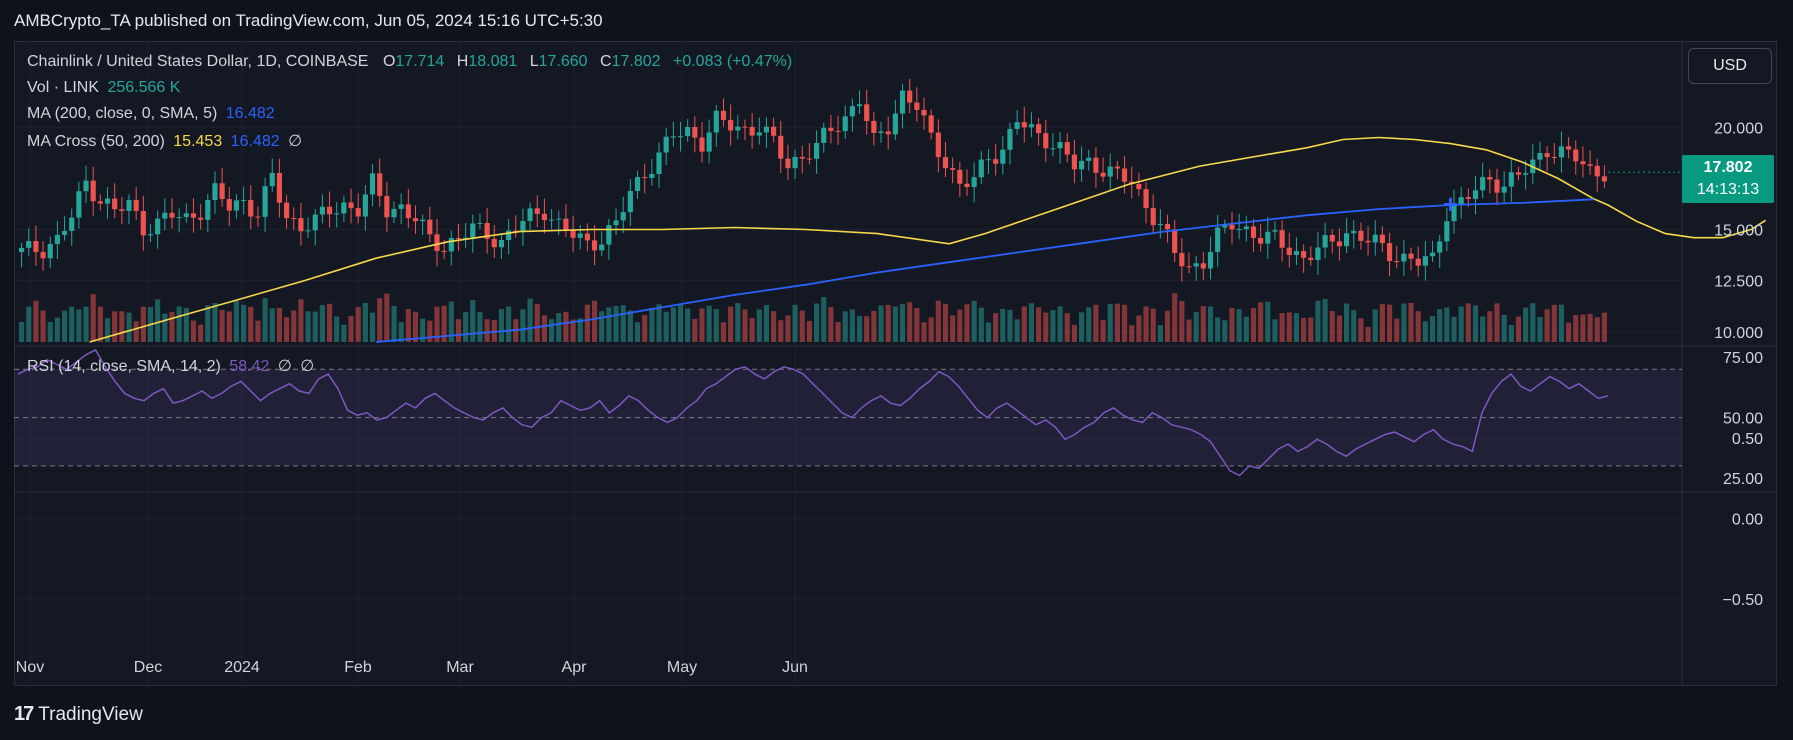 The image size is (1793, 740). What do you see at coordinates (284, 366) in the screenshot?
I see `rsi-extra-1: ∅` at bounding box center [284, 366].